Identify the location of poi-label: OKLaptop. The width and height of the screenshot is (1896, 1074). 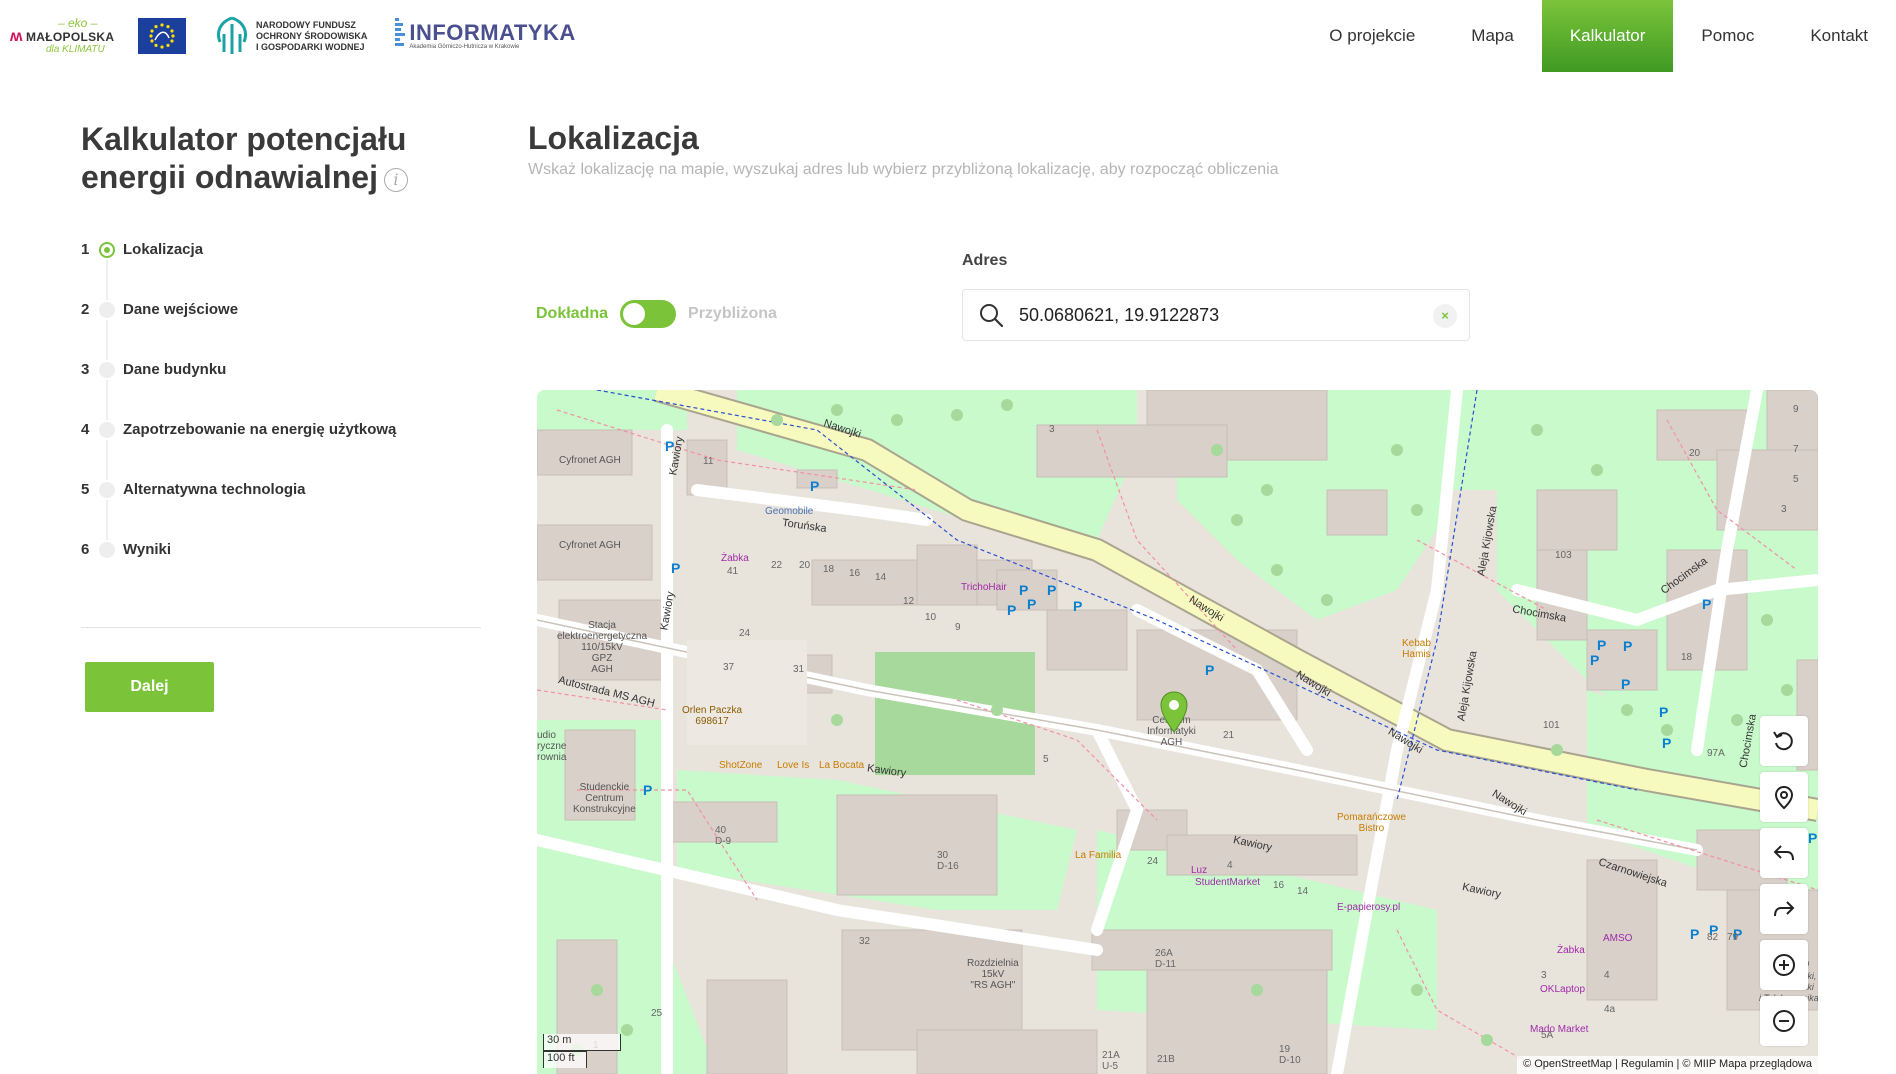
(1563, 989).